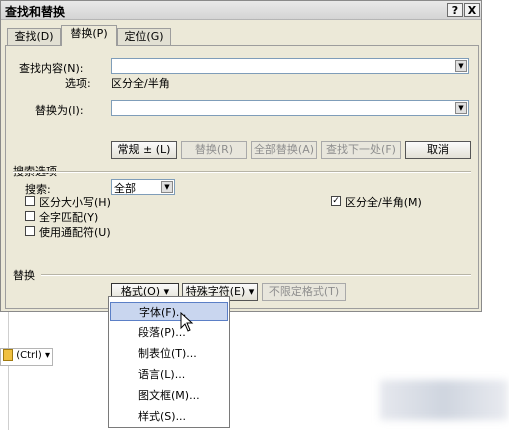 The height and width of the screenshot is (430, 509). What do you see at coordinates (304, 292) in the screenshot?
I see `no-format-button: 不限定格式(T)` at bounding box center [304, 292].